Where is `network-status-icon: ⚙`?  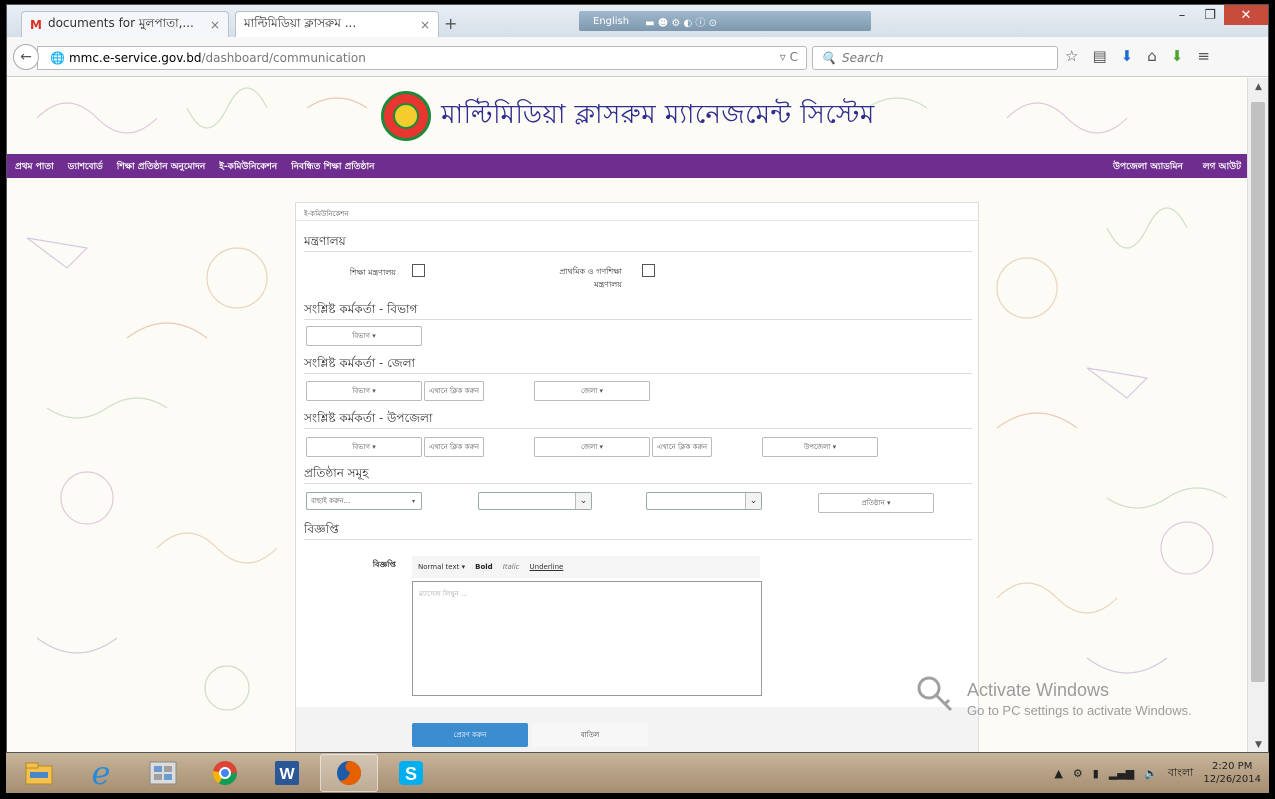 network-status-icon: ⚙ is located at coordinates (1078, 773).